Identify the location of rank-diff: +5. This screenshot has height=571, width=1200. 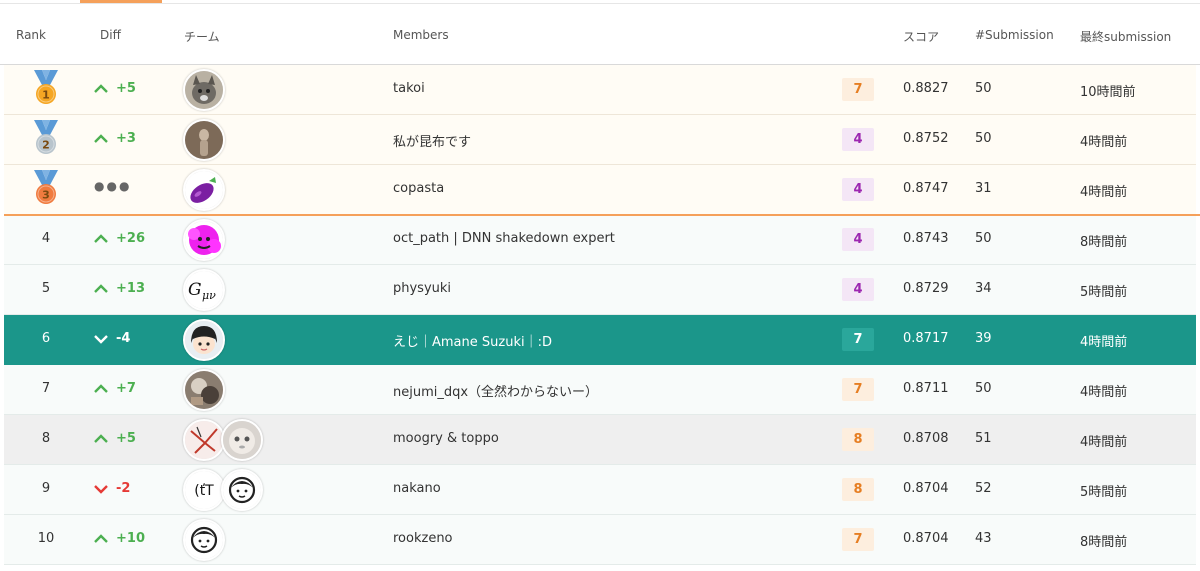
(115, 438).